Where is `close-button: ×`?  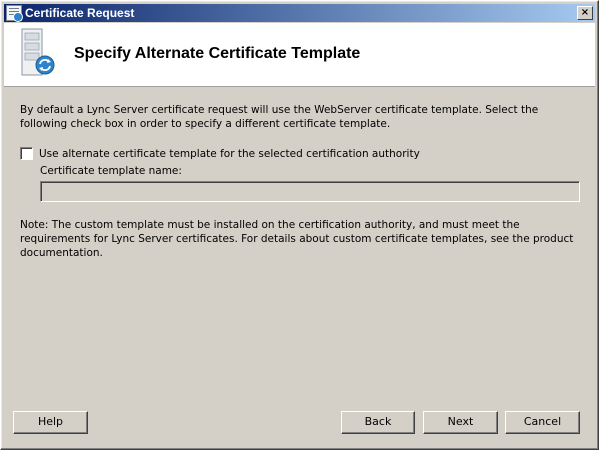 close-button: × is located at coordinates (585, 13).